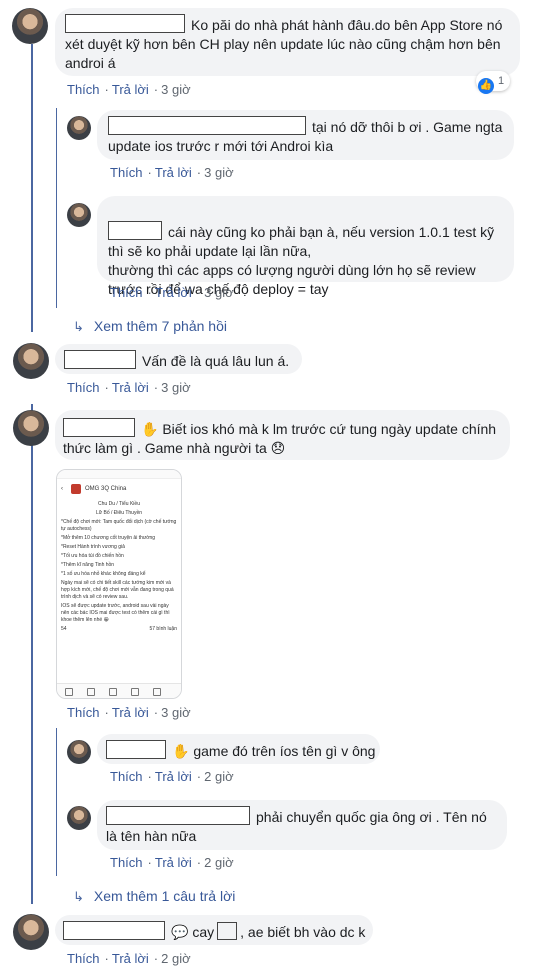  I want to click on comment-text: ✋ game đó trên íos tên gì v ông, so click(241, 750).